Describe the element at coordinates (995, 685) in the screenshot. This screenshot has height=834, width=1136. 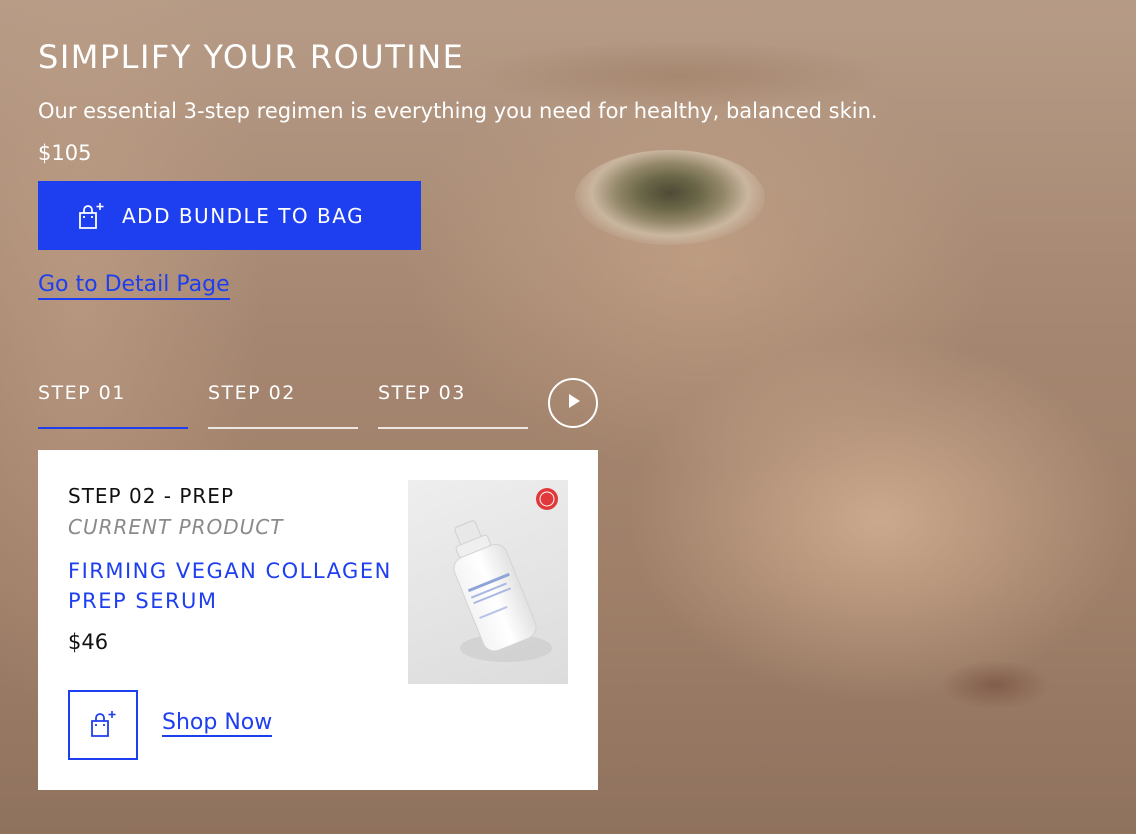
I see `nose-shading` at that location.